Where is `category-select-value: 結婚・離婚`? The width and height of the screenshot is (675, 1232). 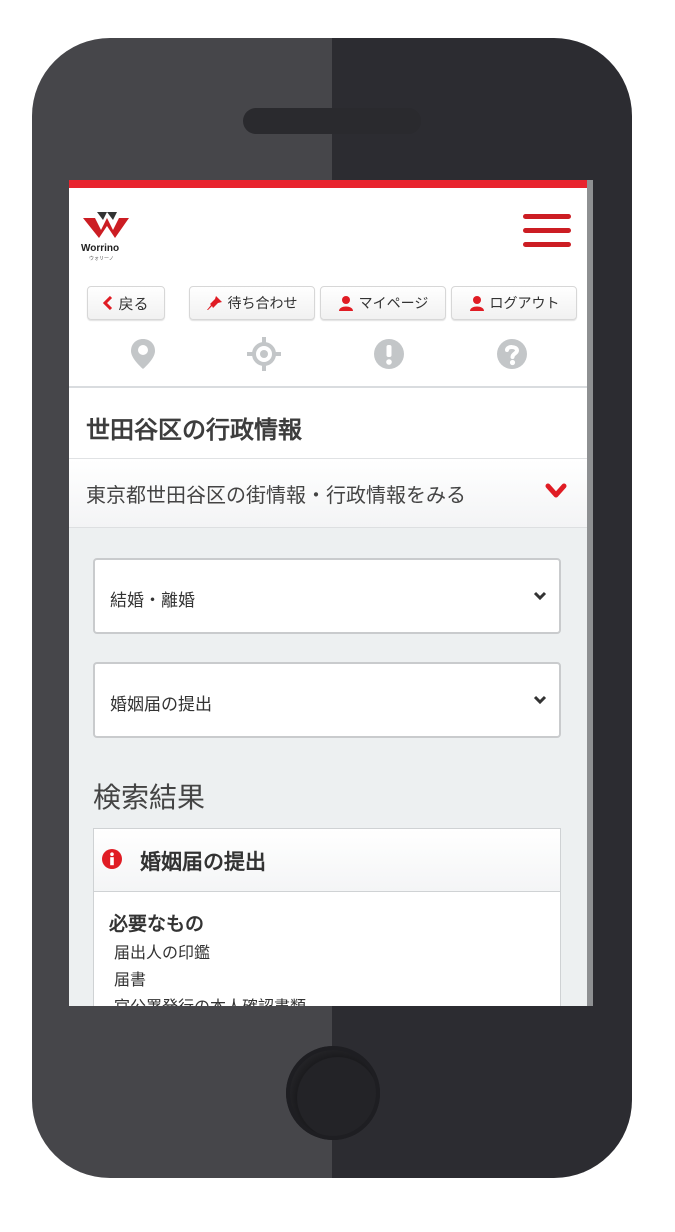
category-select-value: 結婚・離婚 is located at coordinates (152, 601).